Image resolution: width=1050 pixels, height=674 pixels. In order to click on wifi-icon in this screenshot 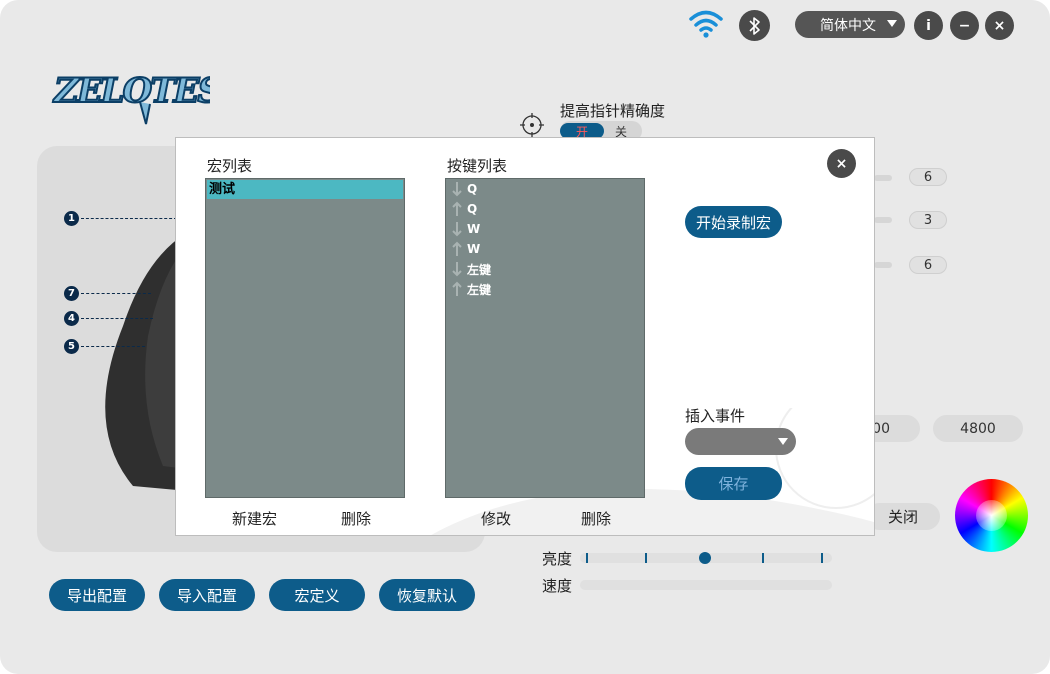, I will do `click(706, 24)`.